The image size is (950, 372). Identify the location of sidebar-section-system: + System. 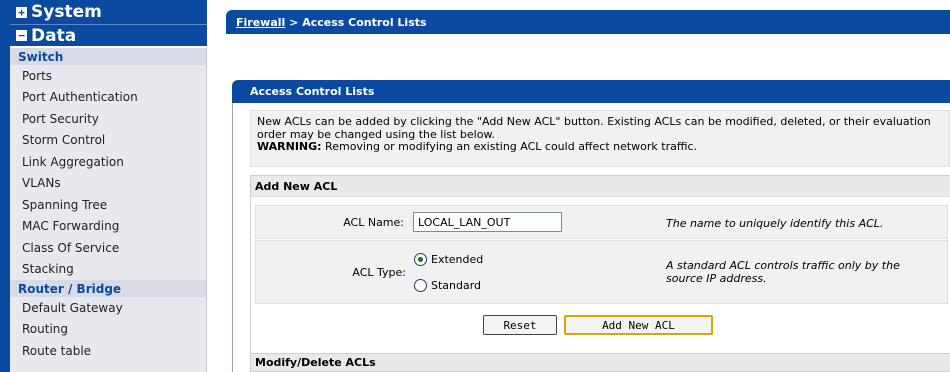
(108, 12).